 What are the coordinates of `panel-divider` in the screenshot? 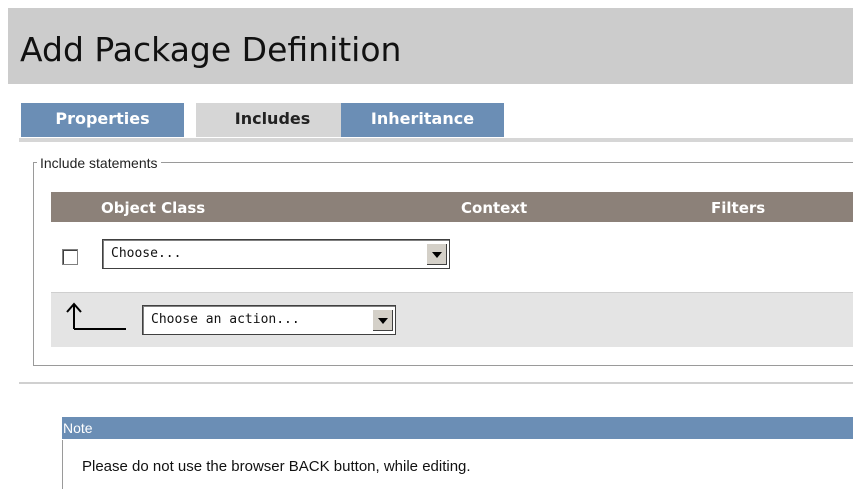 It's located at (436, 383).